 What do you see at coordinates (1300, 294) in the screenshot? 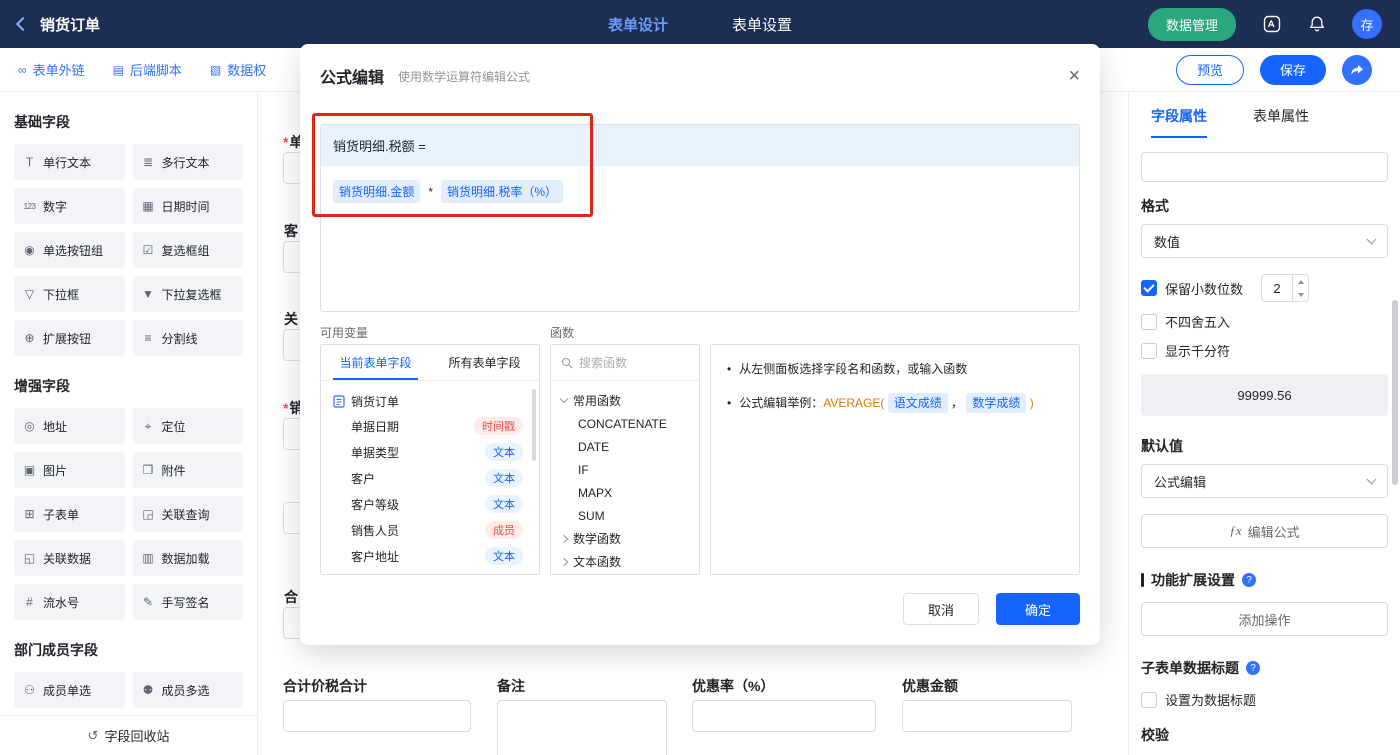
I see `stepper-down-button` at bounding box center [1300, 294].